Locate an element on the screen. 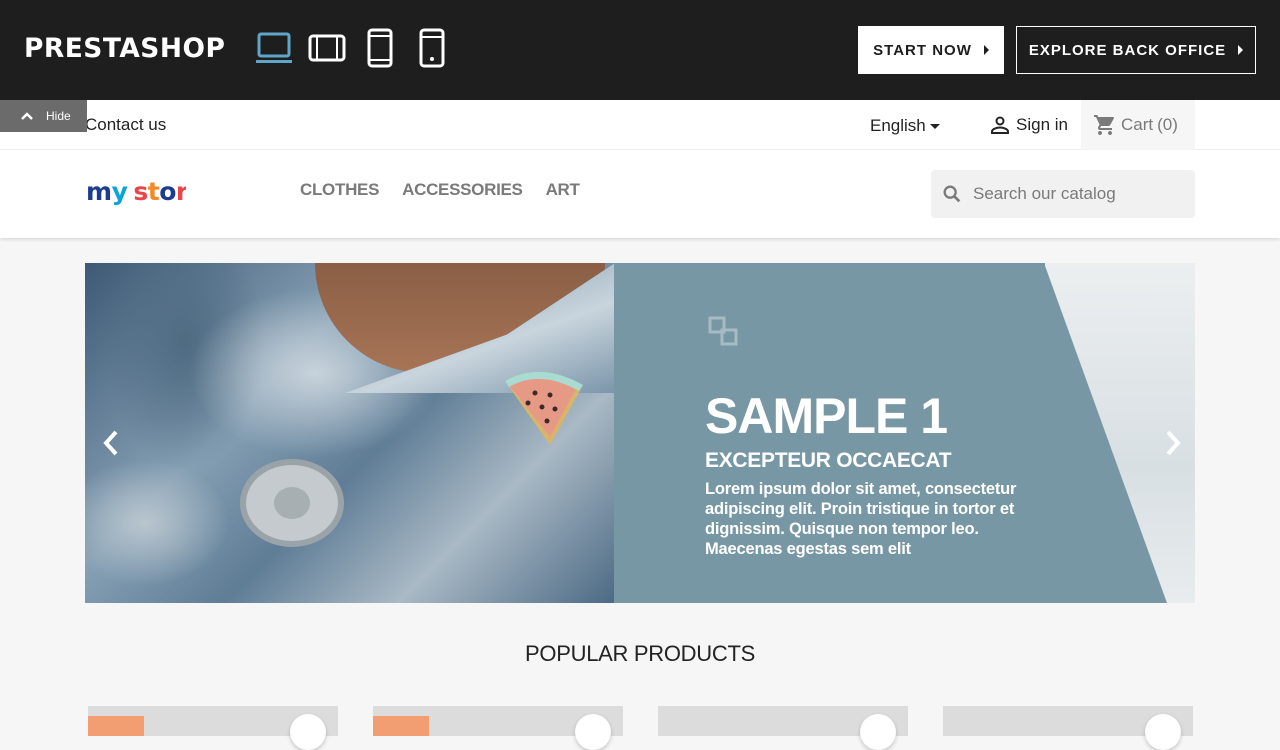 The image size is (1280, 750). chevron-right-icon is located at coordinates (1173, 443).